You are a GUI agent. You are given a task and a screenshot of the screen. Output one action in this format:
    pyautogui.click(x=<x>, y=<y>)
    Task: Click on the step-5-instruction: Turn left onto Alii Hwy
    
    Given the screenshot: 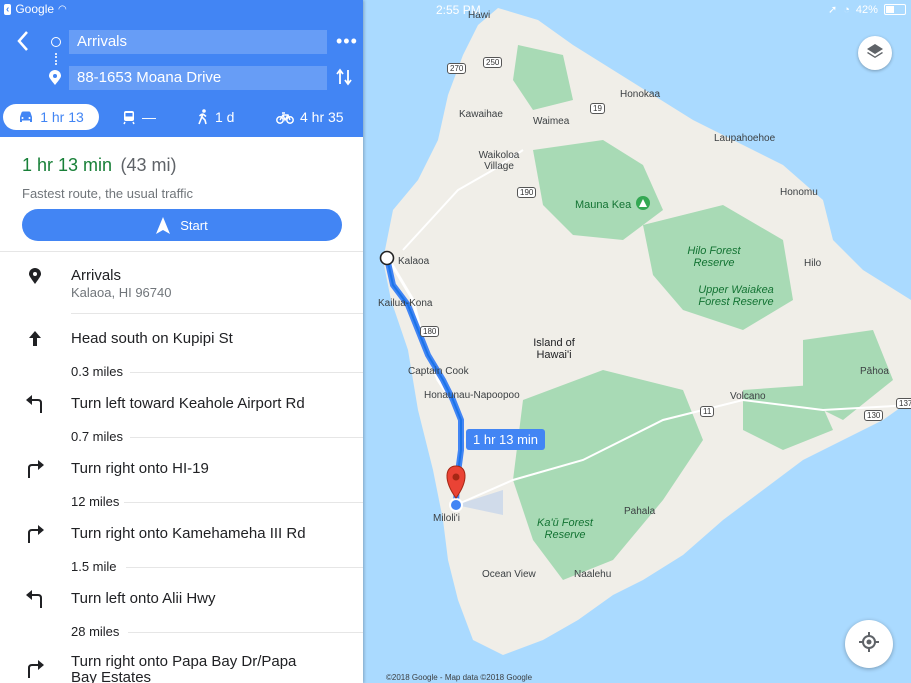 What is the action you would take?
    pyautogui.click(x=143, y=598)
    